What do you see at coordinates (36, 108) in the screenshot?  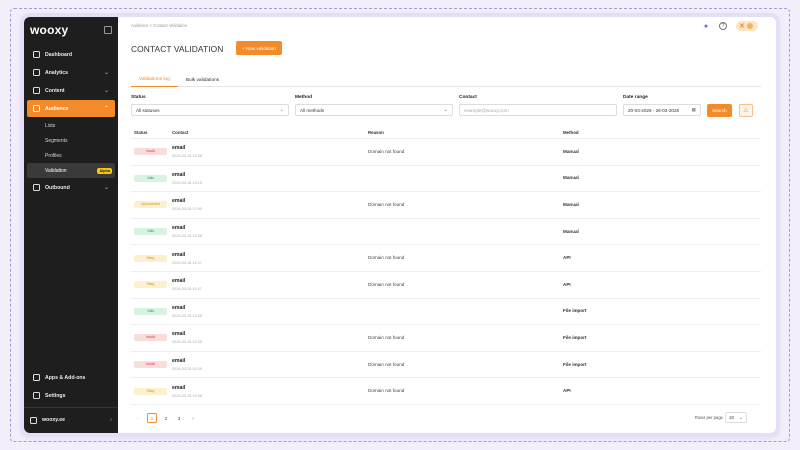 I see `users-icon` at bounding box center [36, 108].